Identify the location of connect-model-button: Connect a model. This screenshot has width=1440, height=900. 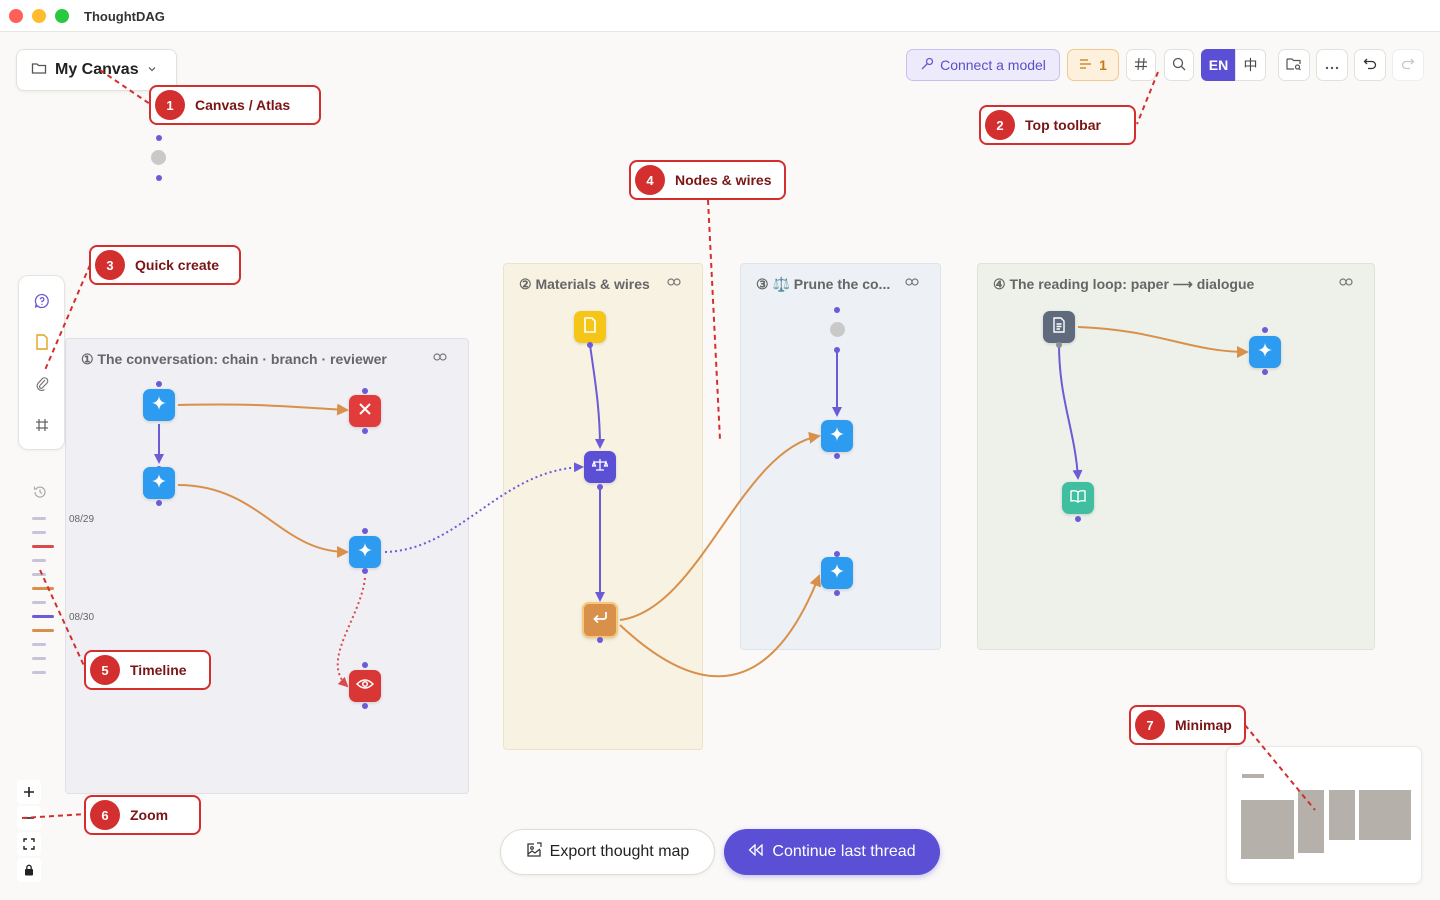
(983, 65).